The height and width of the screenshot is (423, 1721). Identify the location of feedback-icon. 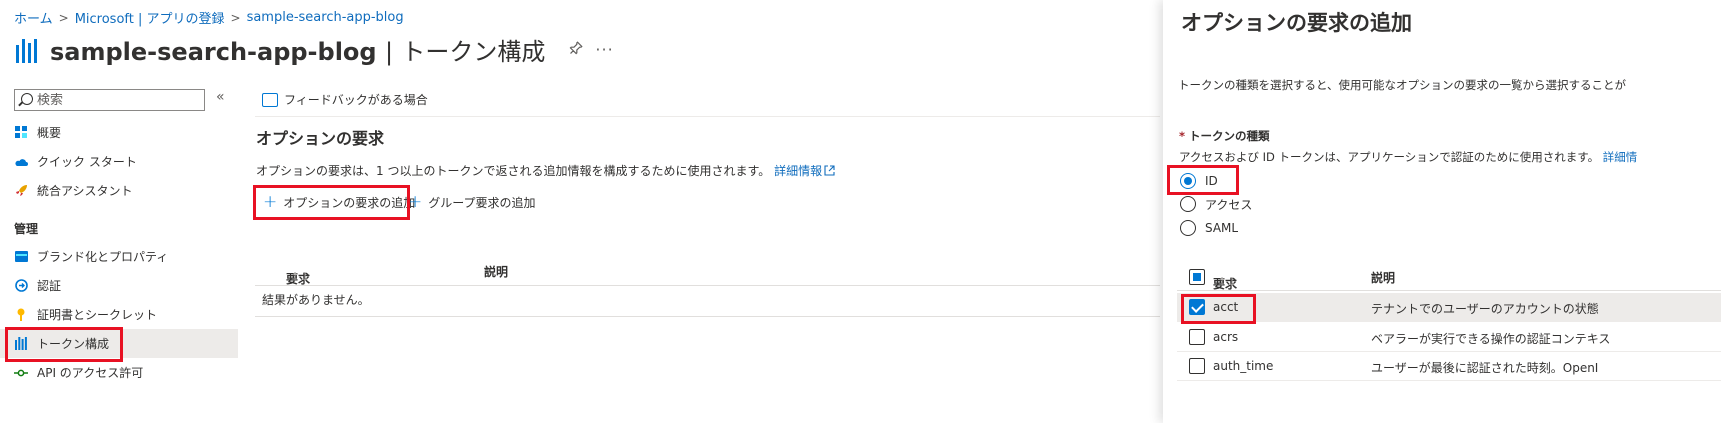
(270, 99).